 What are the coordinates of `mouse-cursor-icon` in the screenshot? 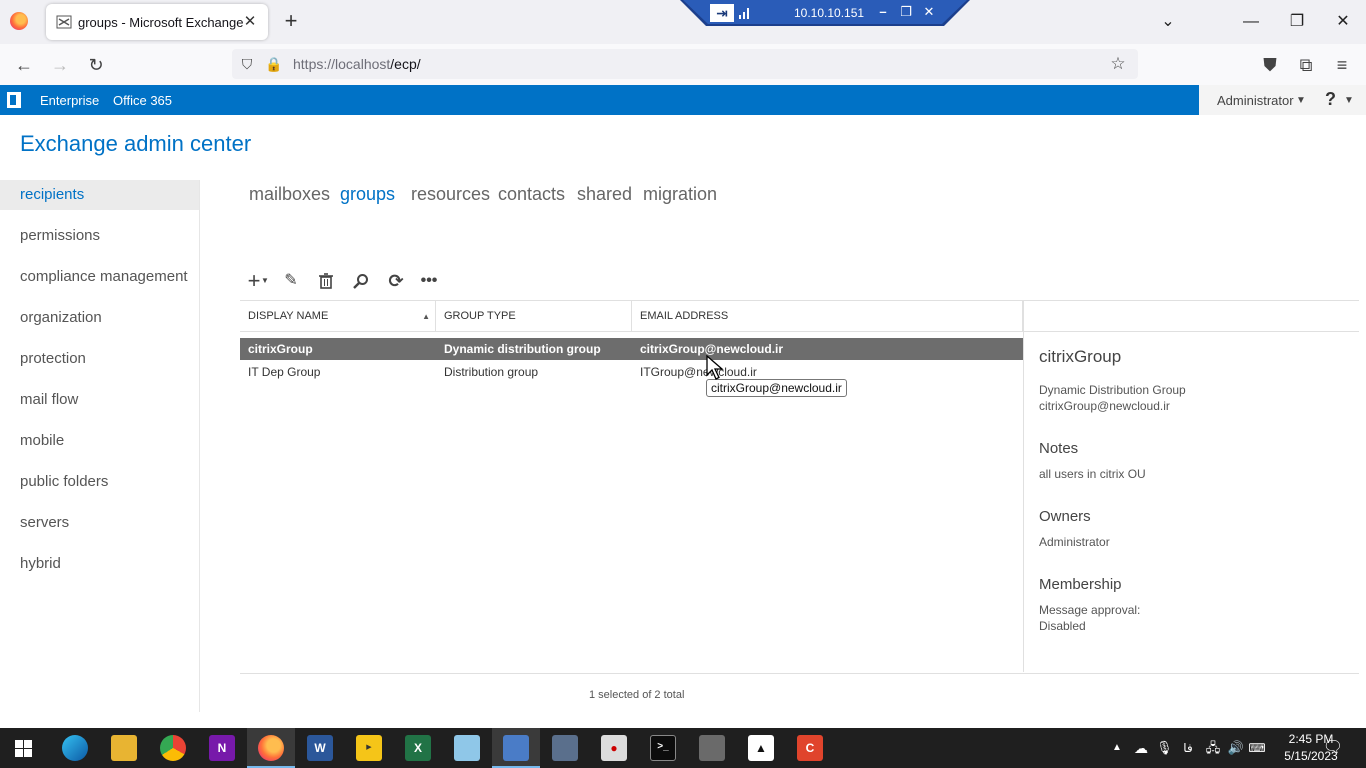 It's located at (715, 367).